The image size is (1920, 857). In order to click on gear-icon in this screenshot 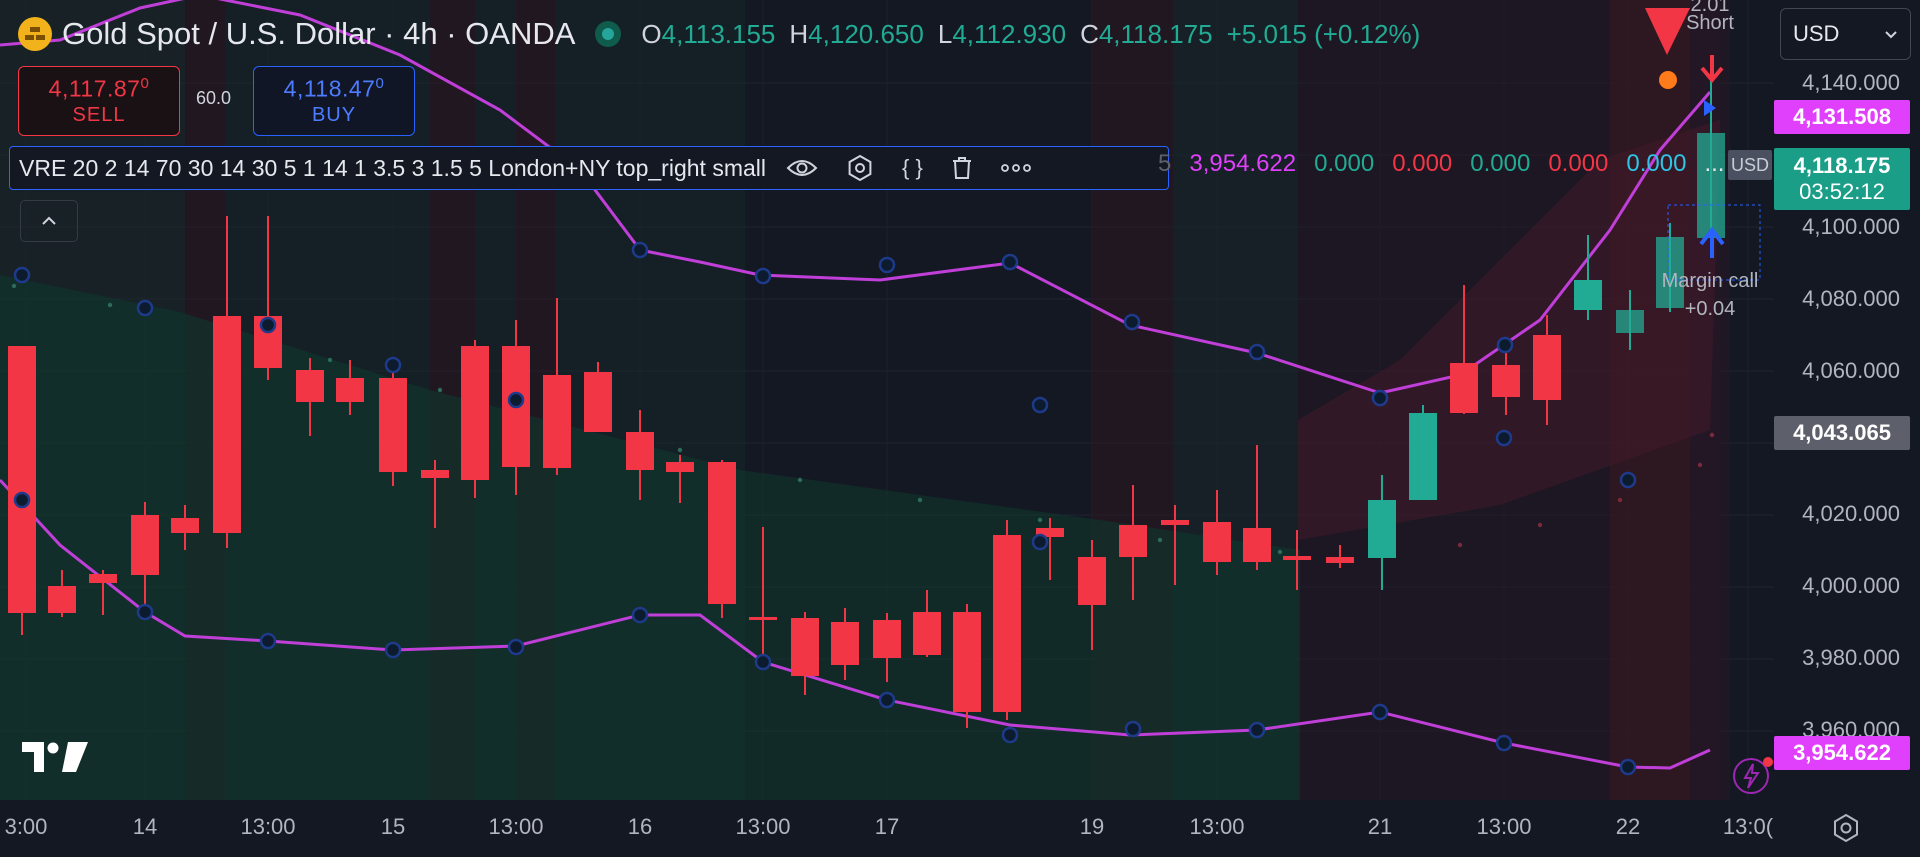, I will do `click(1846, 828)`.